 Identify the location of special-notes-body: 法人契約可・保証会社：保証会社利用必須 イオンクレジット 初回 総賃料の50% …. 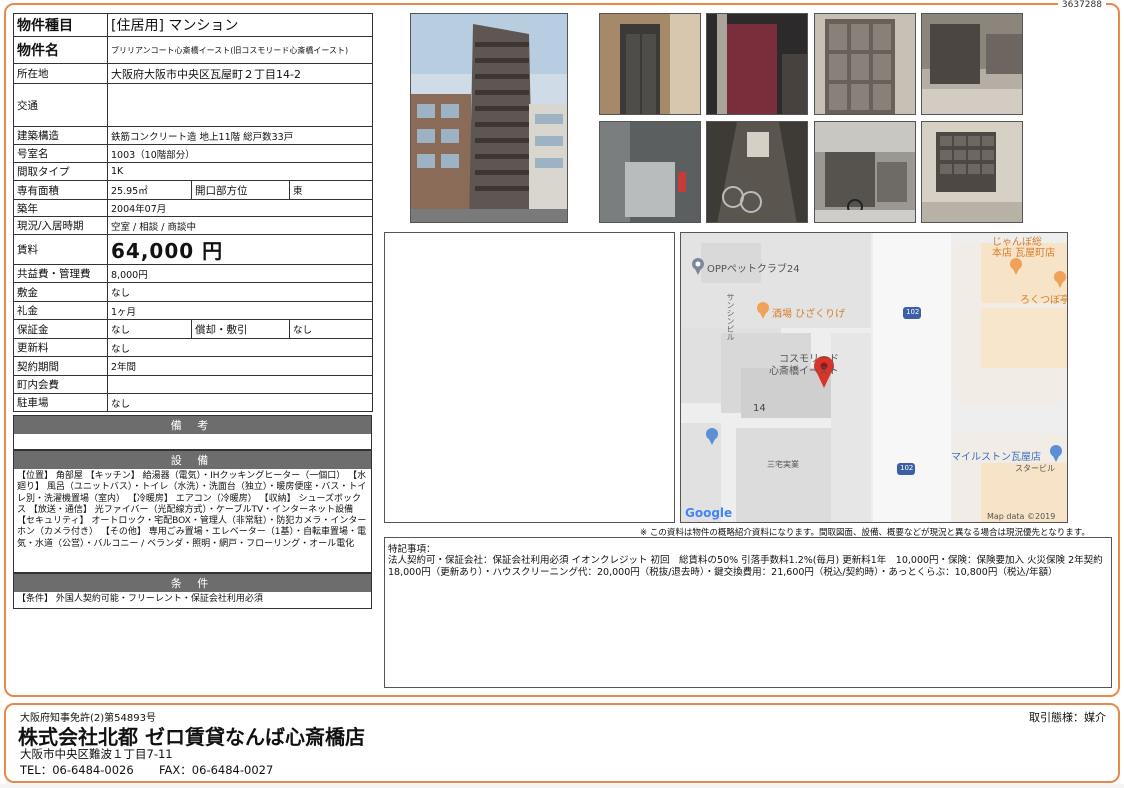
(745, 566).